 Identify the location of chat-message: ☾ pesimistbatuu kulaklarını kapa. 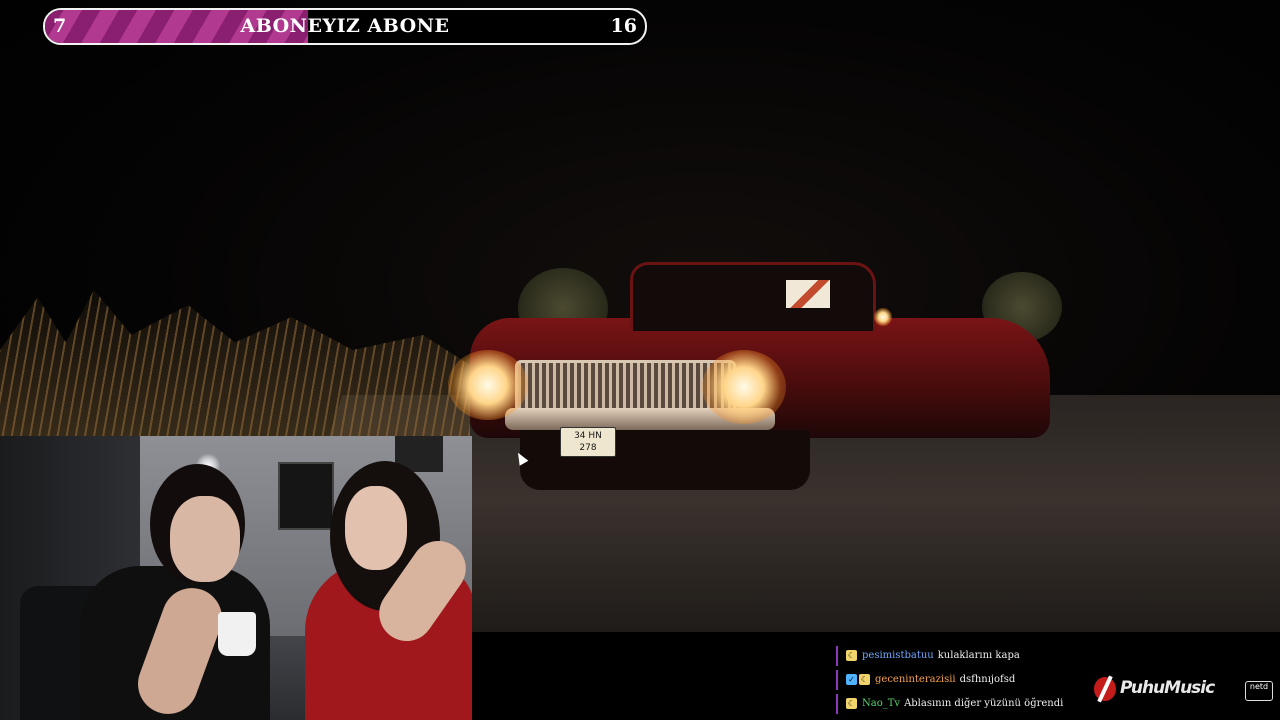
(966, 656).